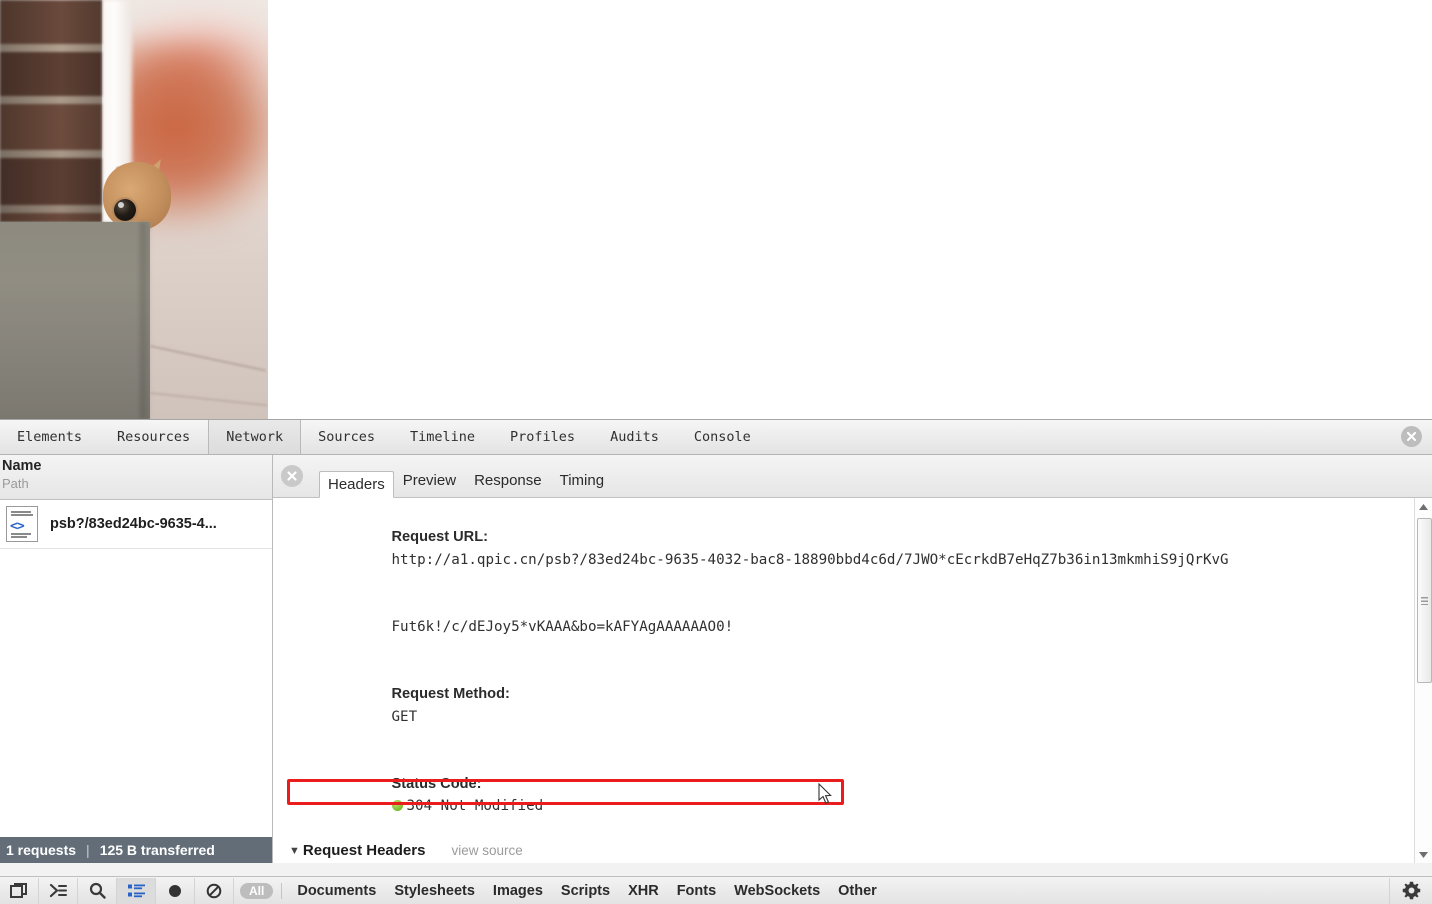 This screenshot has width=1432, height=904. Describe the element at coordinates (696, 891) in the screenshot. I see `filter-fonts: Fonts` at that location.